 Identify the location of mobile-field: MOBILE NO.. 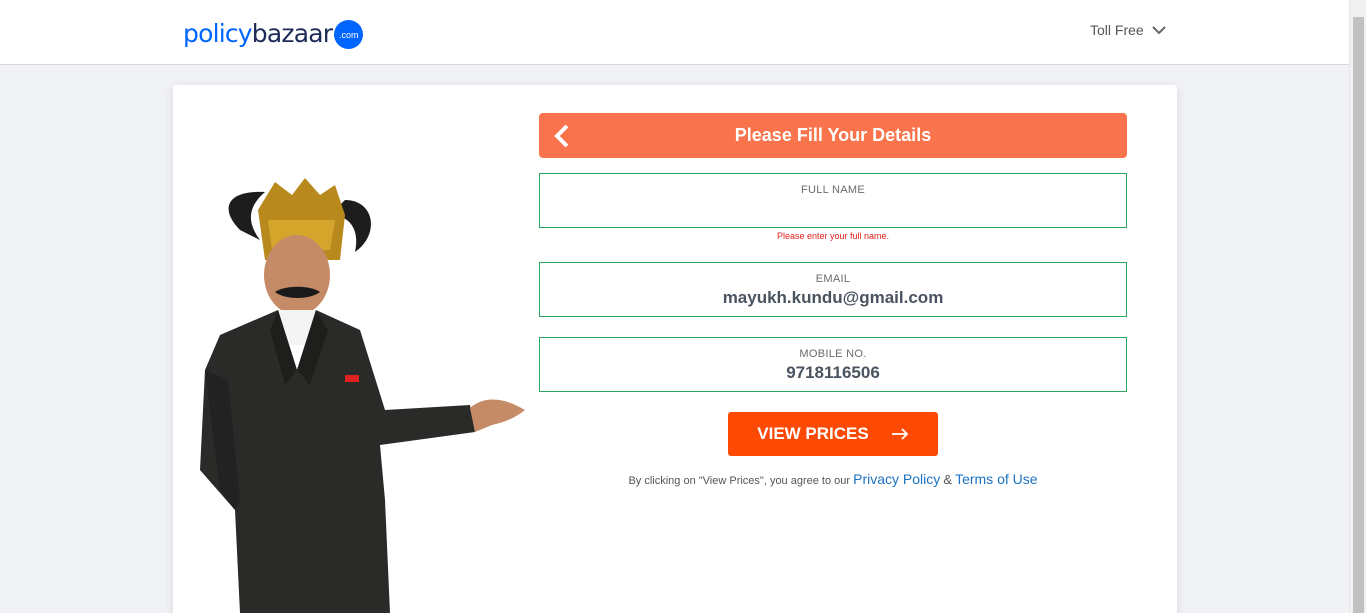
(833, 364).